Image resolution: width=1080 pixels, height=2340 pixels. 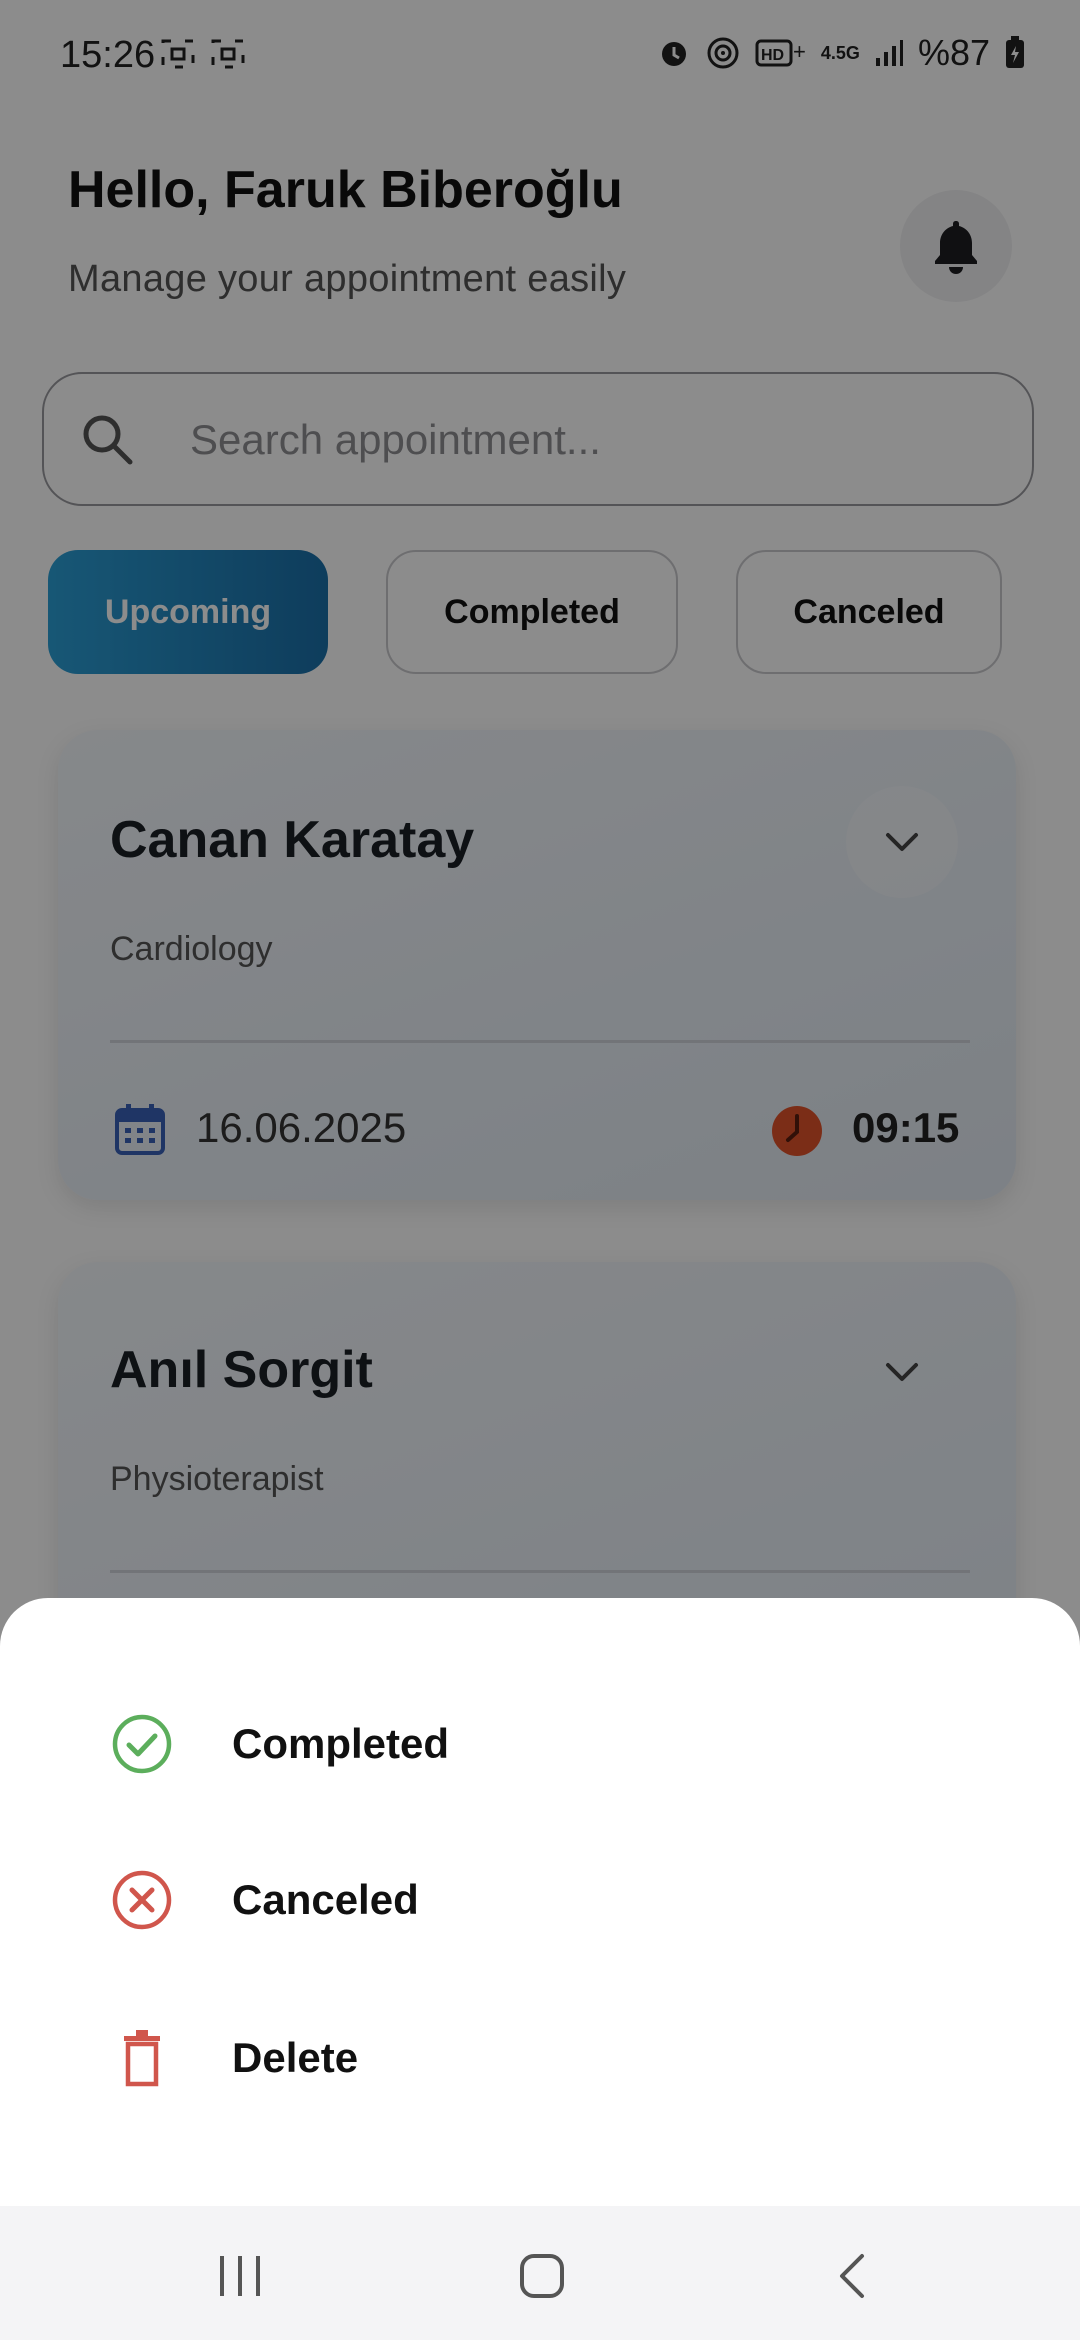 What do you see at coordinates (142, 1744) in the screenshot?
I see `check-circle-icon` at bounding box center [142, 1744].